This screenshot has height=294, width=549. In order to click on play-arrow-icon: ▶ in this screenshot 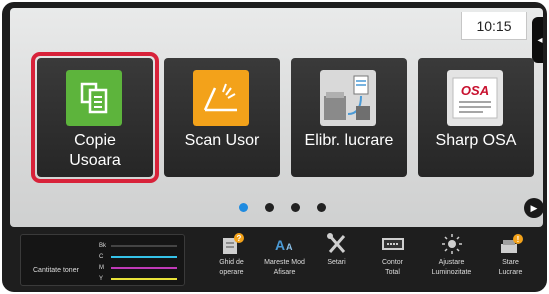, I will do `click(534, 207)`.